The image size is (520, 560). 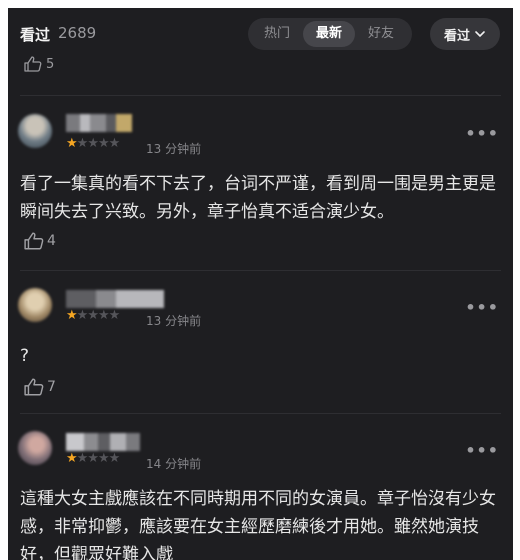 I want to click on comment-text: ?, so click(x=25, y=356).